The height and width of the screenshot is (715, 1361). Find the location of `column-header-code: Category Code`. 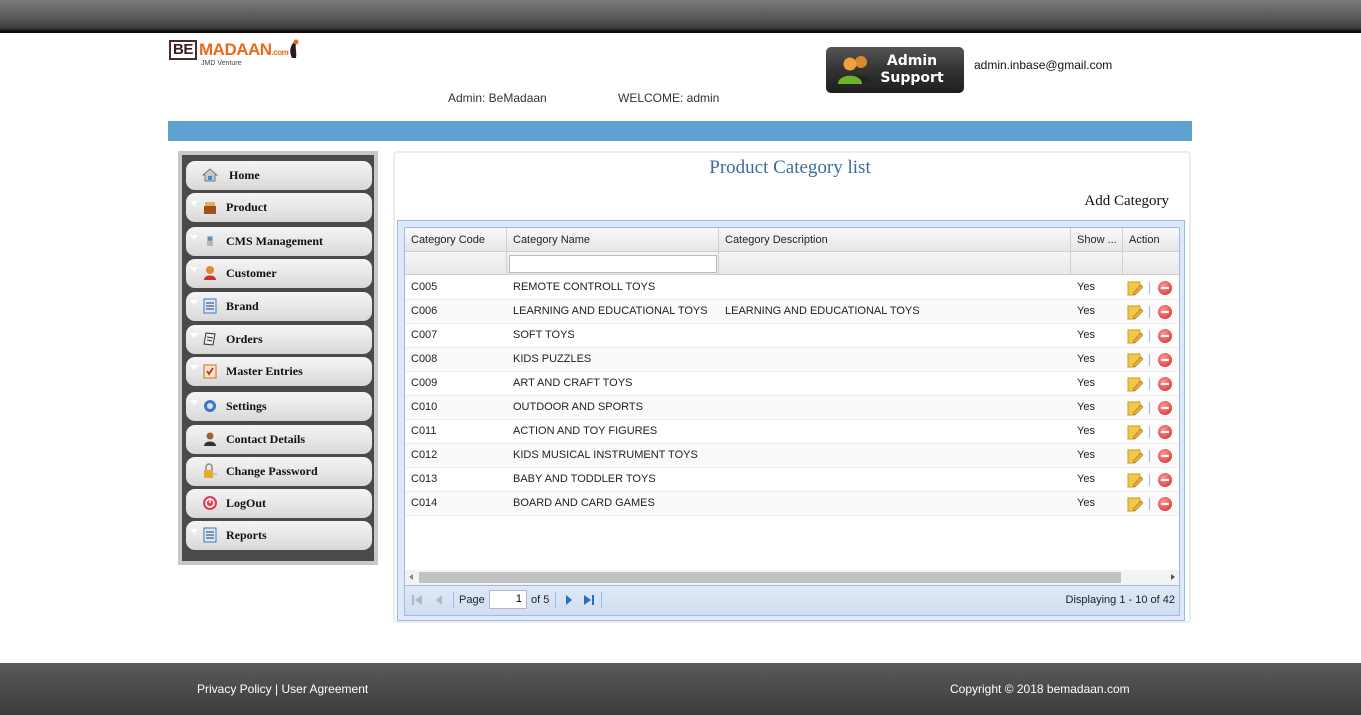

column-header-code: Category Code is located at coordinates (456, 240).